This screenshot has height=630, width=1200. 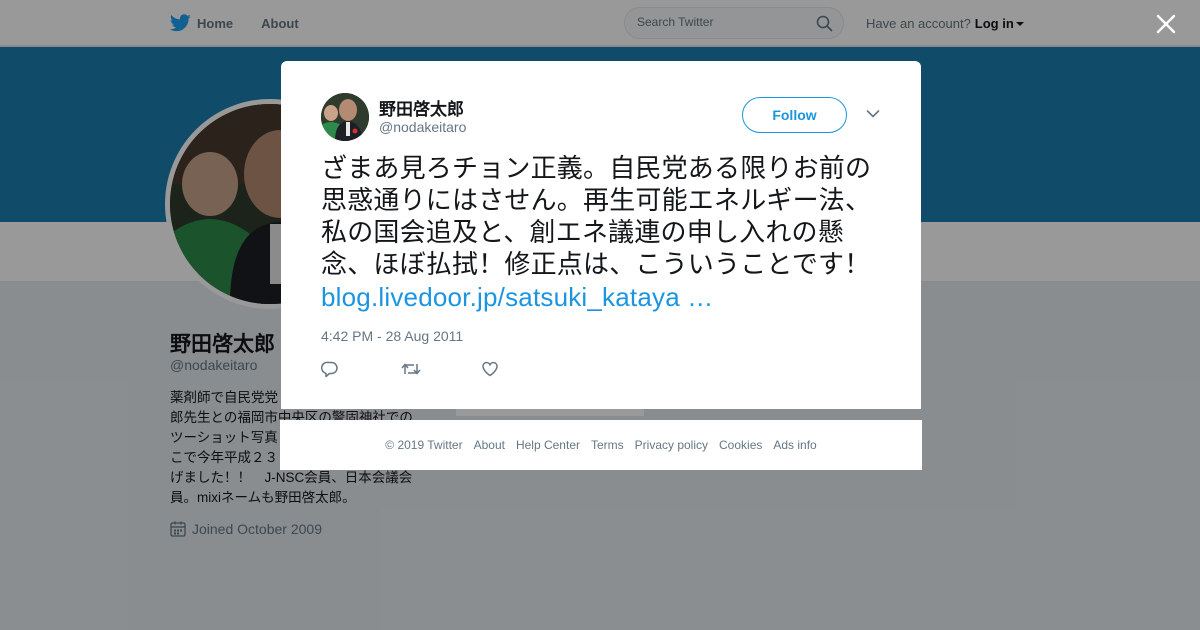 What do you see at coordinates (794, 445) in the screenshot?
I see `footer-link-ads-info: Ads info` at bounding box center [794, 445].